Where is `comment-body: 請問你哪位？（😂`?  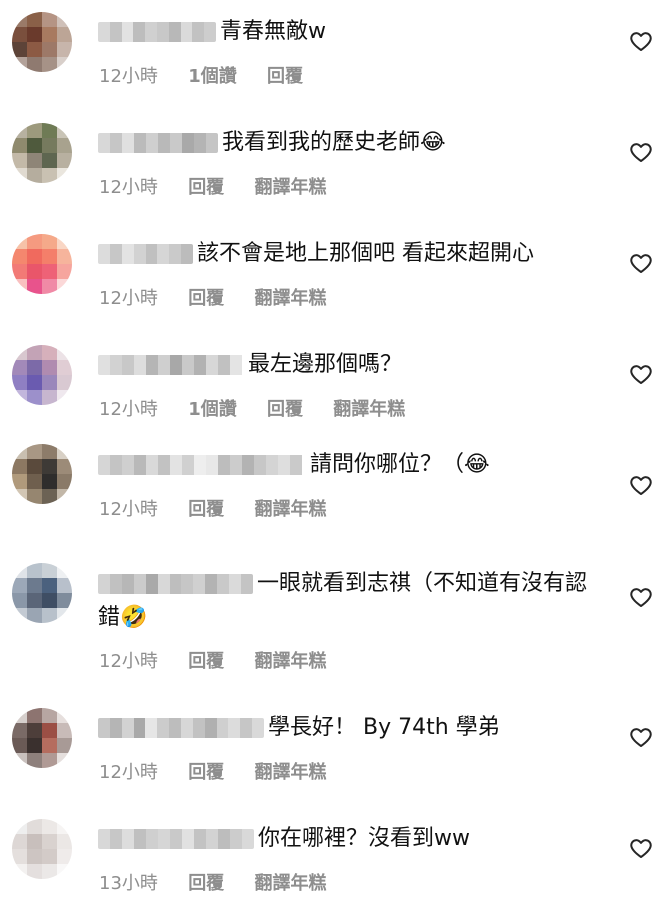 comment-body: 請問你哪位？（😂 is located at coordinates (353, 465).